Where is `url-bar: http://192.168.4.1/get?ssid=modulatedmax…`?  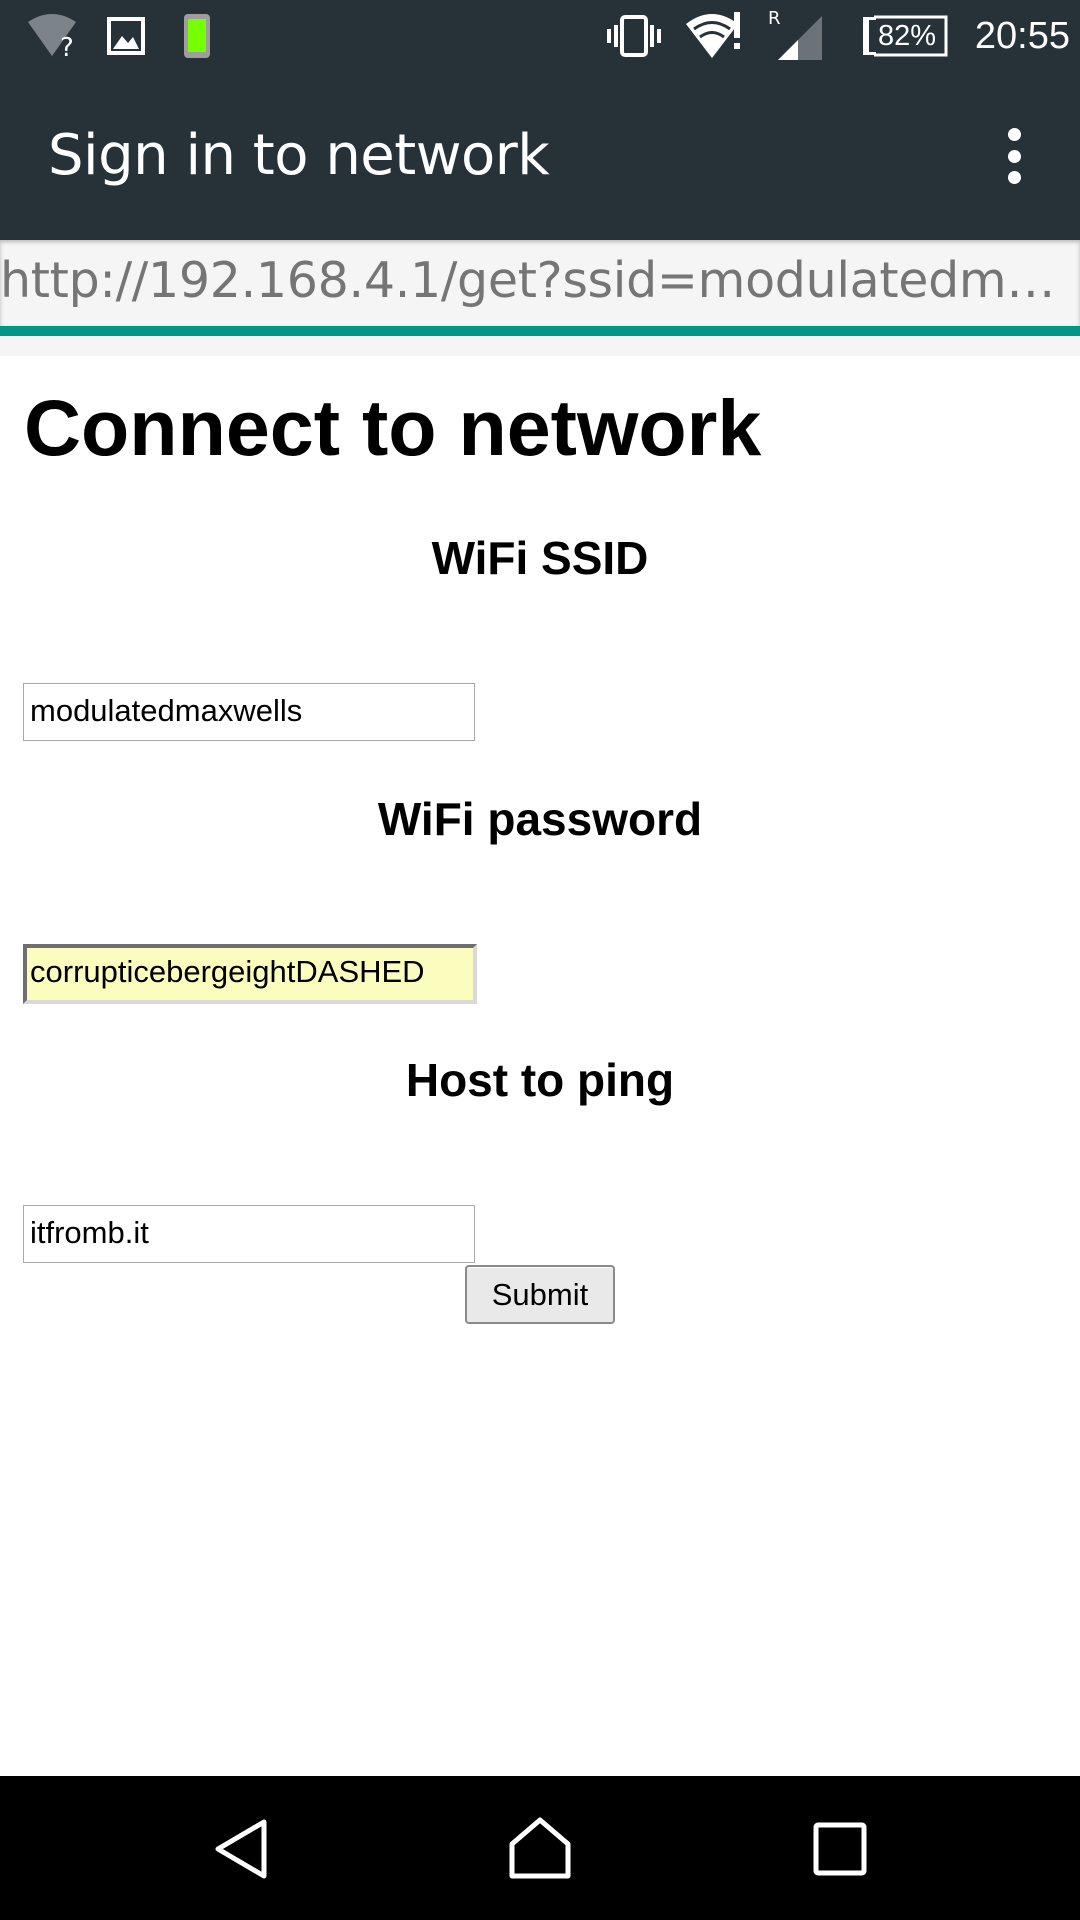 url-bar: http://192.168.4.1/get?ssid=modulatedmax… is located at coordinates (540, 283).